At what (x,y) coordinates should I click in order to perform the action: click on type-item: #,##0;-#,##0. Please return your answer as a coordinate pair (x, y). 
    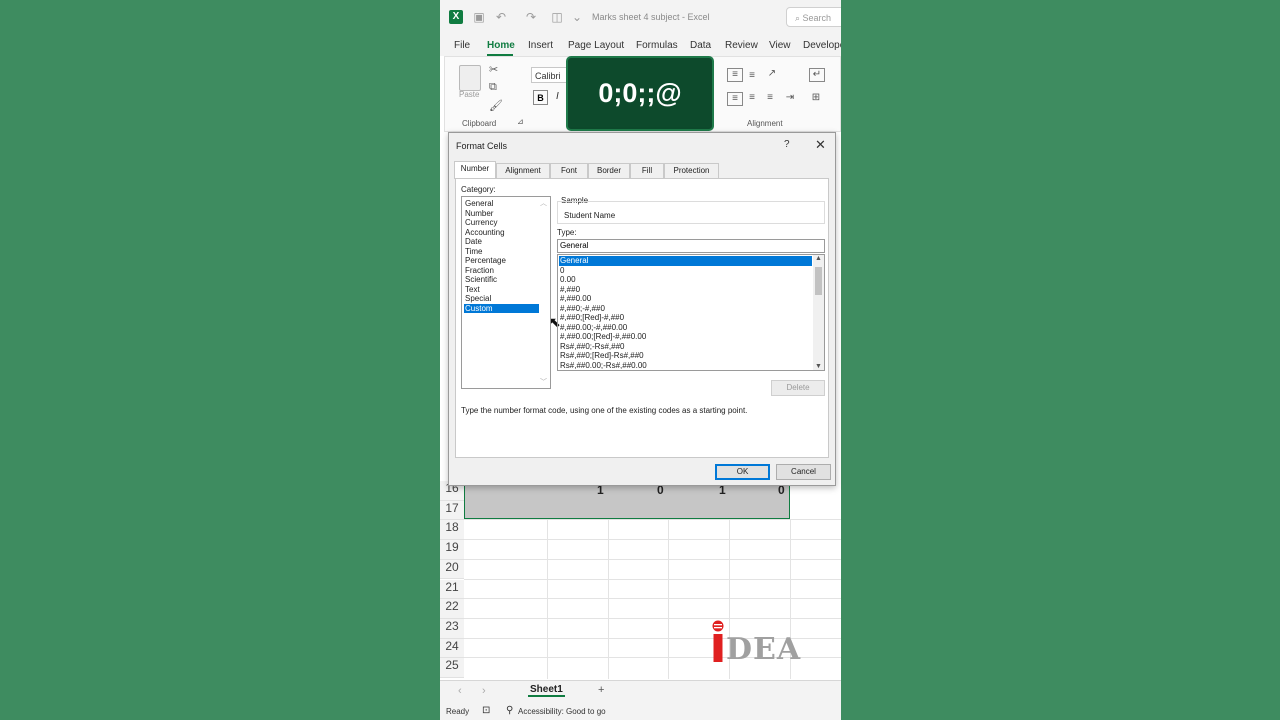
    Looking at the image, I should click on (685, 309).